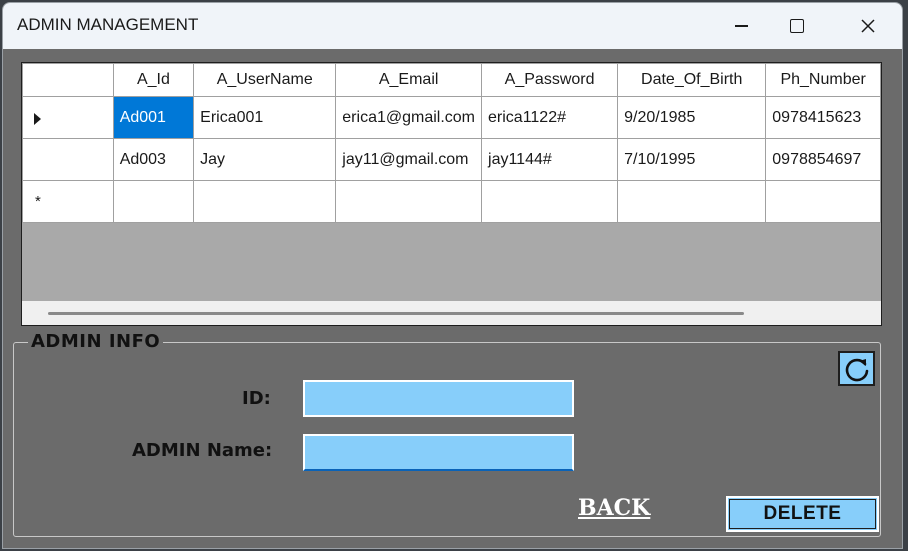 The image size is (908, 551). I want to click on delete-button: DELETE, so click(802, 514).